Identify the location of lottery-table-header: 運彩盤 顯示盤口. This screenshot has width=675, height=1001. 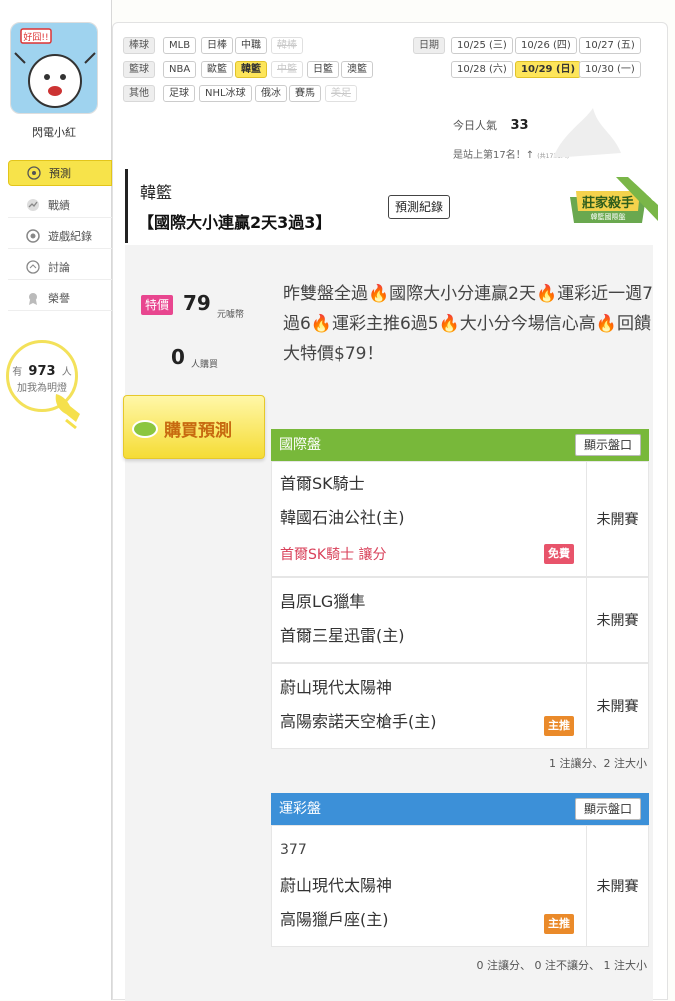
(460, 809).